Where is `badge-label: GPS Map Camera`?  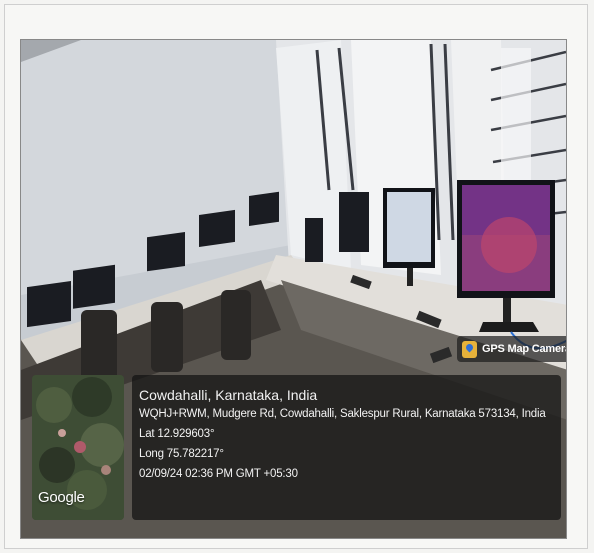
badge-label: GPS Map Camera is located at coordinates (524, 349).